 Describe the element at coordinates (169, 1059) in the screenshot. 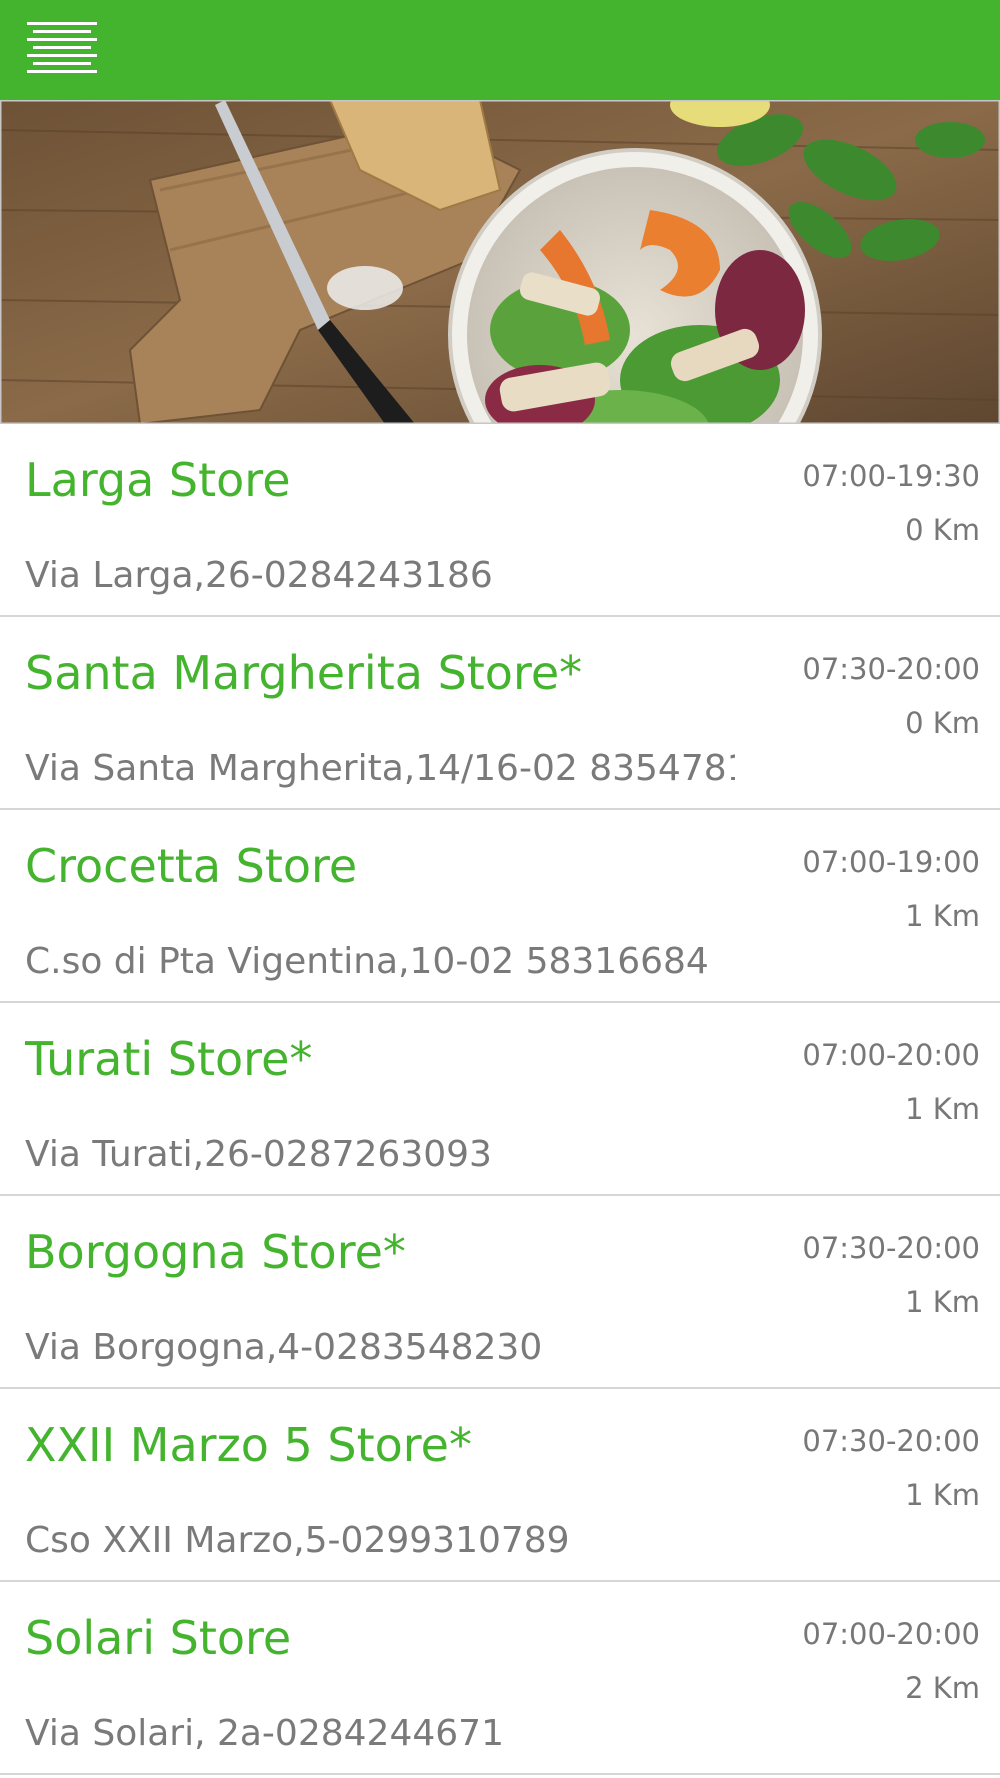

I see `store-name: Turati Store*` at that location.